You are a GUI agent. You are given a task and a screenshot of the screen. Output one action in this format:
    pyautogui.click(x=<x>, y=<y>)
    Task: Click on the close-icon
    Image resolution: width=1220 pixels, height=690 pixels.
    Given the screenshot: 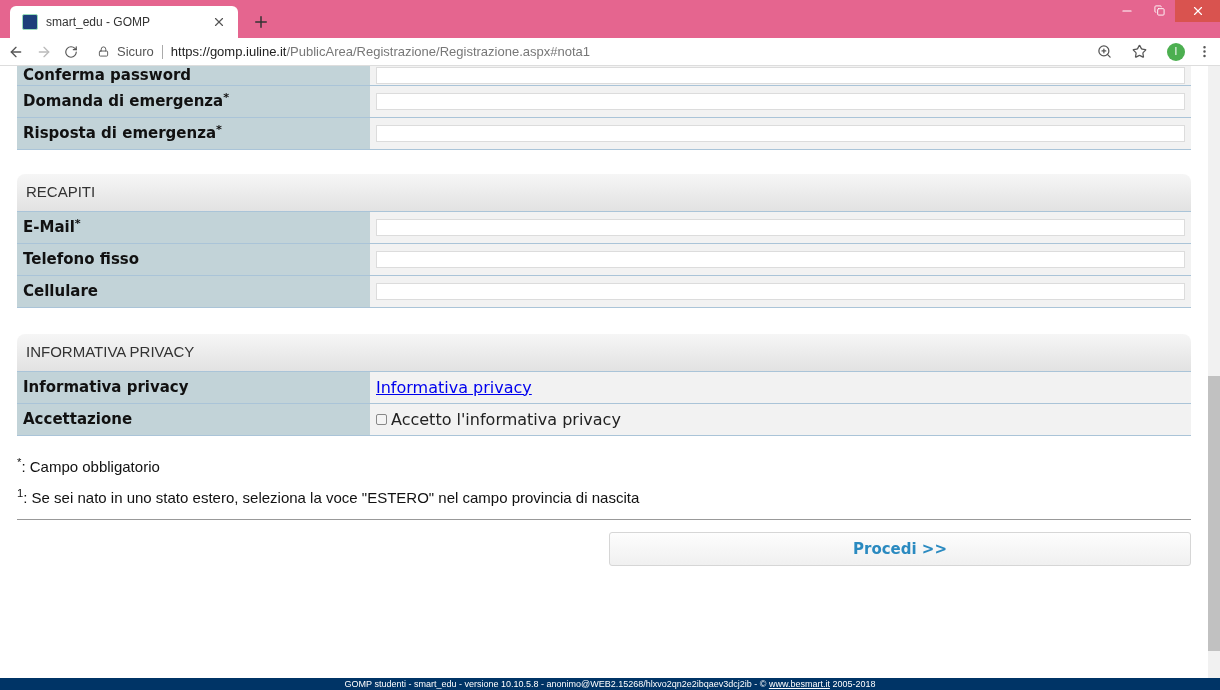 What is the action you would take?
    pyautogui.click(x=219, y=22)
    